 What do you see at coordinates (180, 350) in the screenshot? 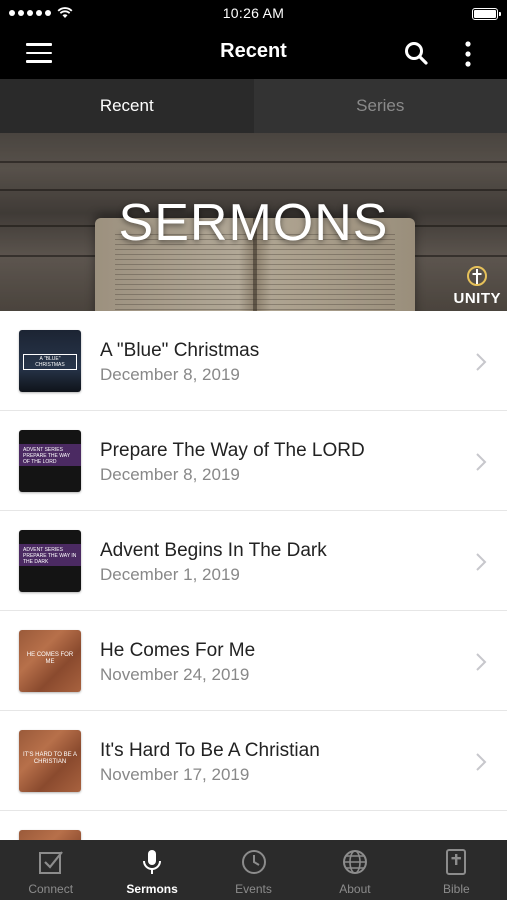
I see `sermon-title: A "Blue" Christmas` at bounding box center [180, 350].